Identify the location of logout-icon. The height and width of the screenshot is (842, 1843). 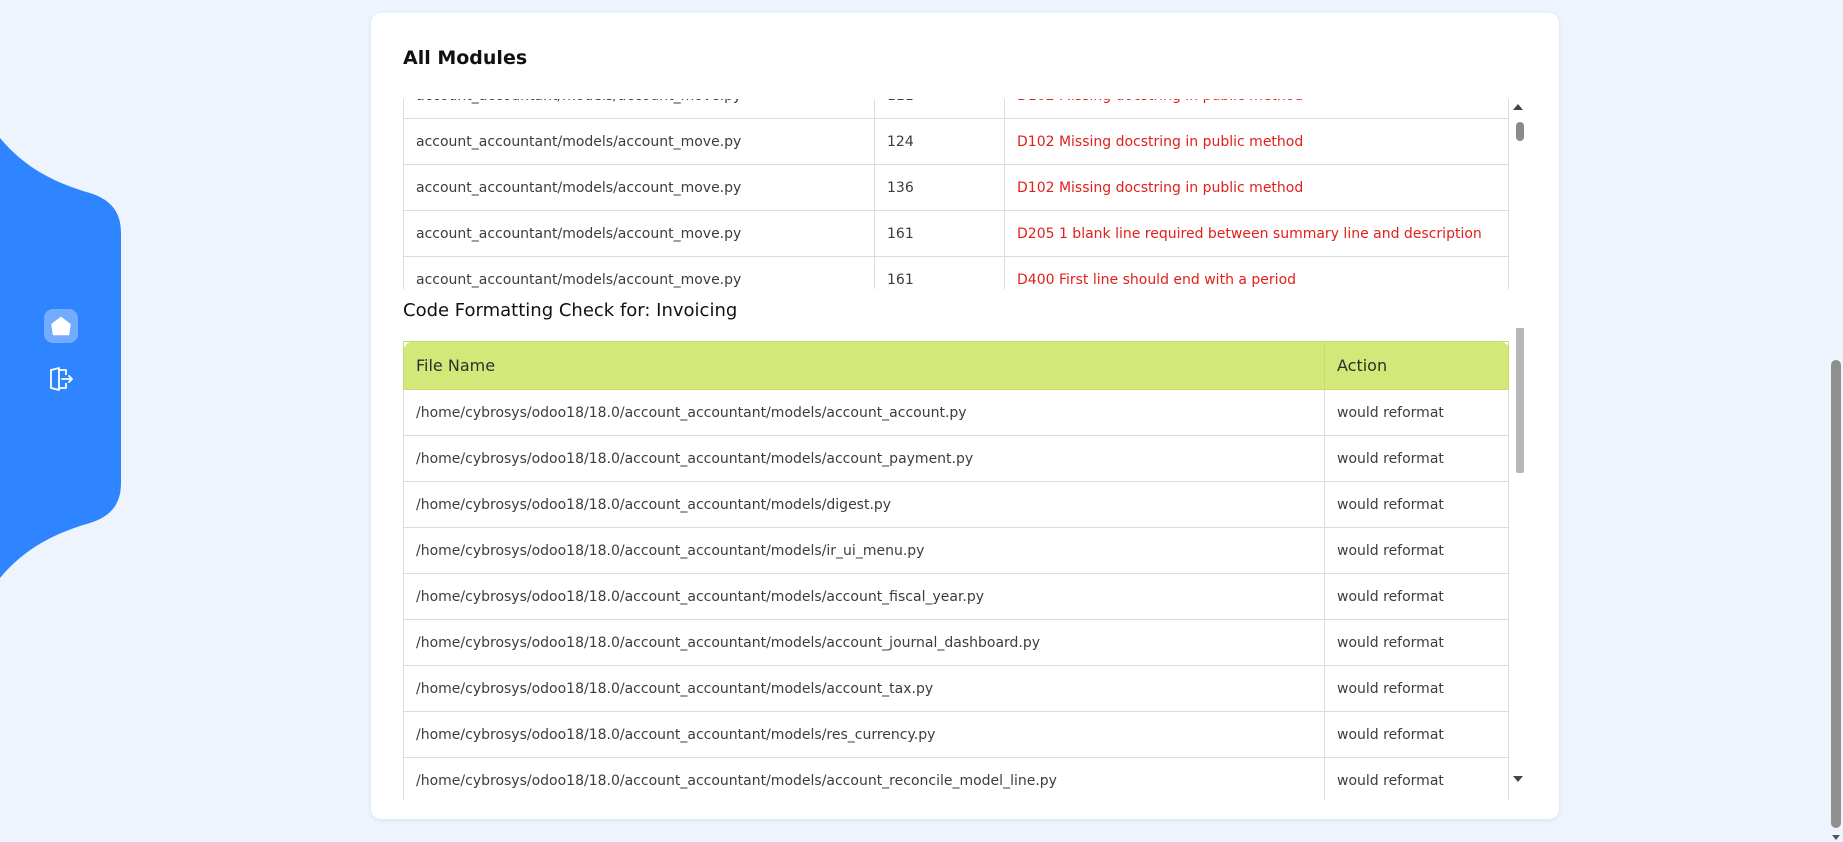
(61, 379).